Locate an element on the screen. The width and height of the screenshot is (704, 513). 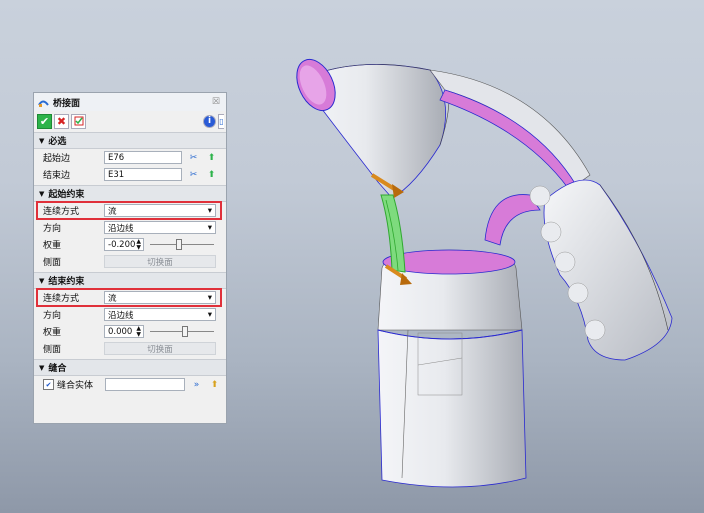
end-direction-row: 方向 沿边线 ▾ is located at coordinates (130, 314).